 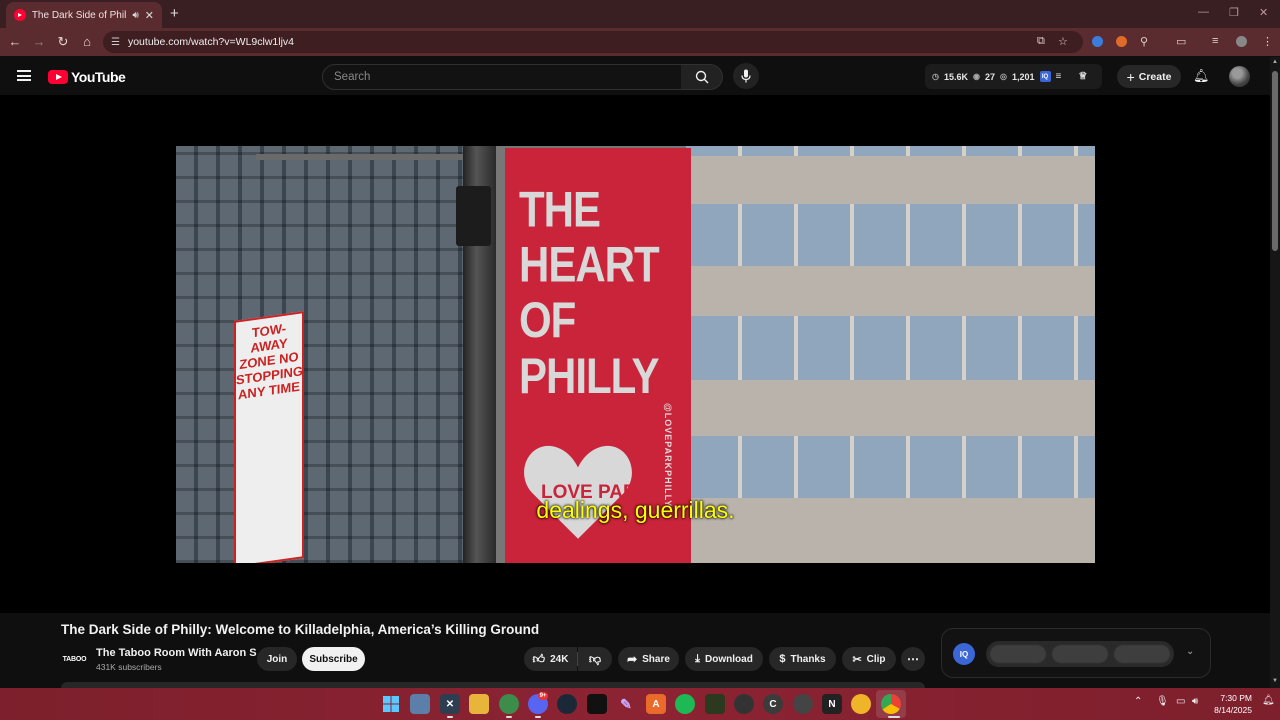 What do you see at coordinates (1275, 161) in the screenshot?
I see `scroll-thumb` at bounding box center [1275, 161].